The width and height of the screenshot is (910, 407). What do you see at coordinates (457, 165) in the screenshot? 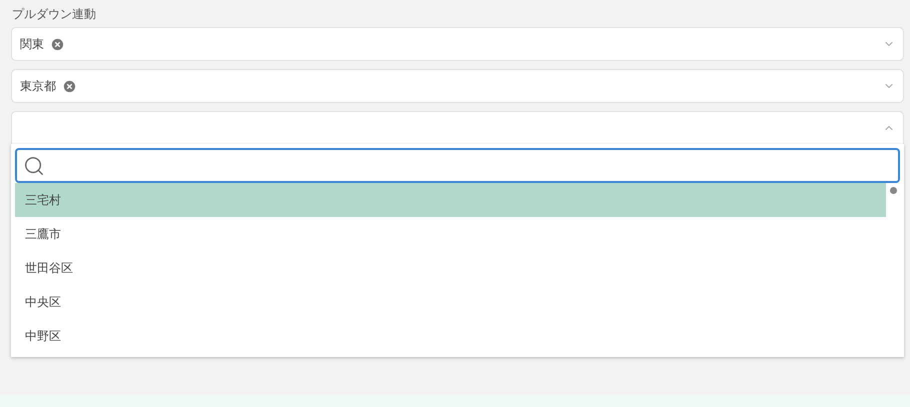
I see `search-field` at bounding box center [457, 165].